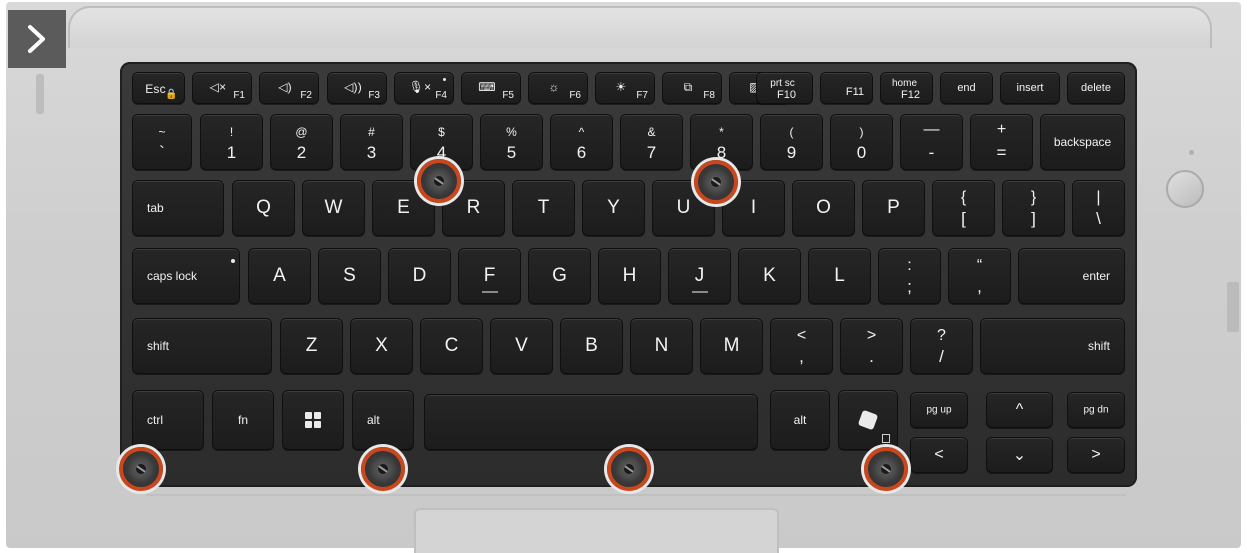  Describe the element at coordinates (651, 142) in the screenshot. I see `key-7: & 7` at that location.